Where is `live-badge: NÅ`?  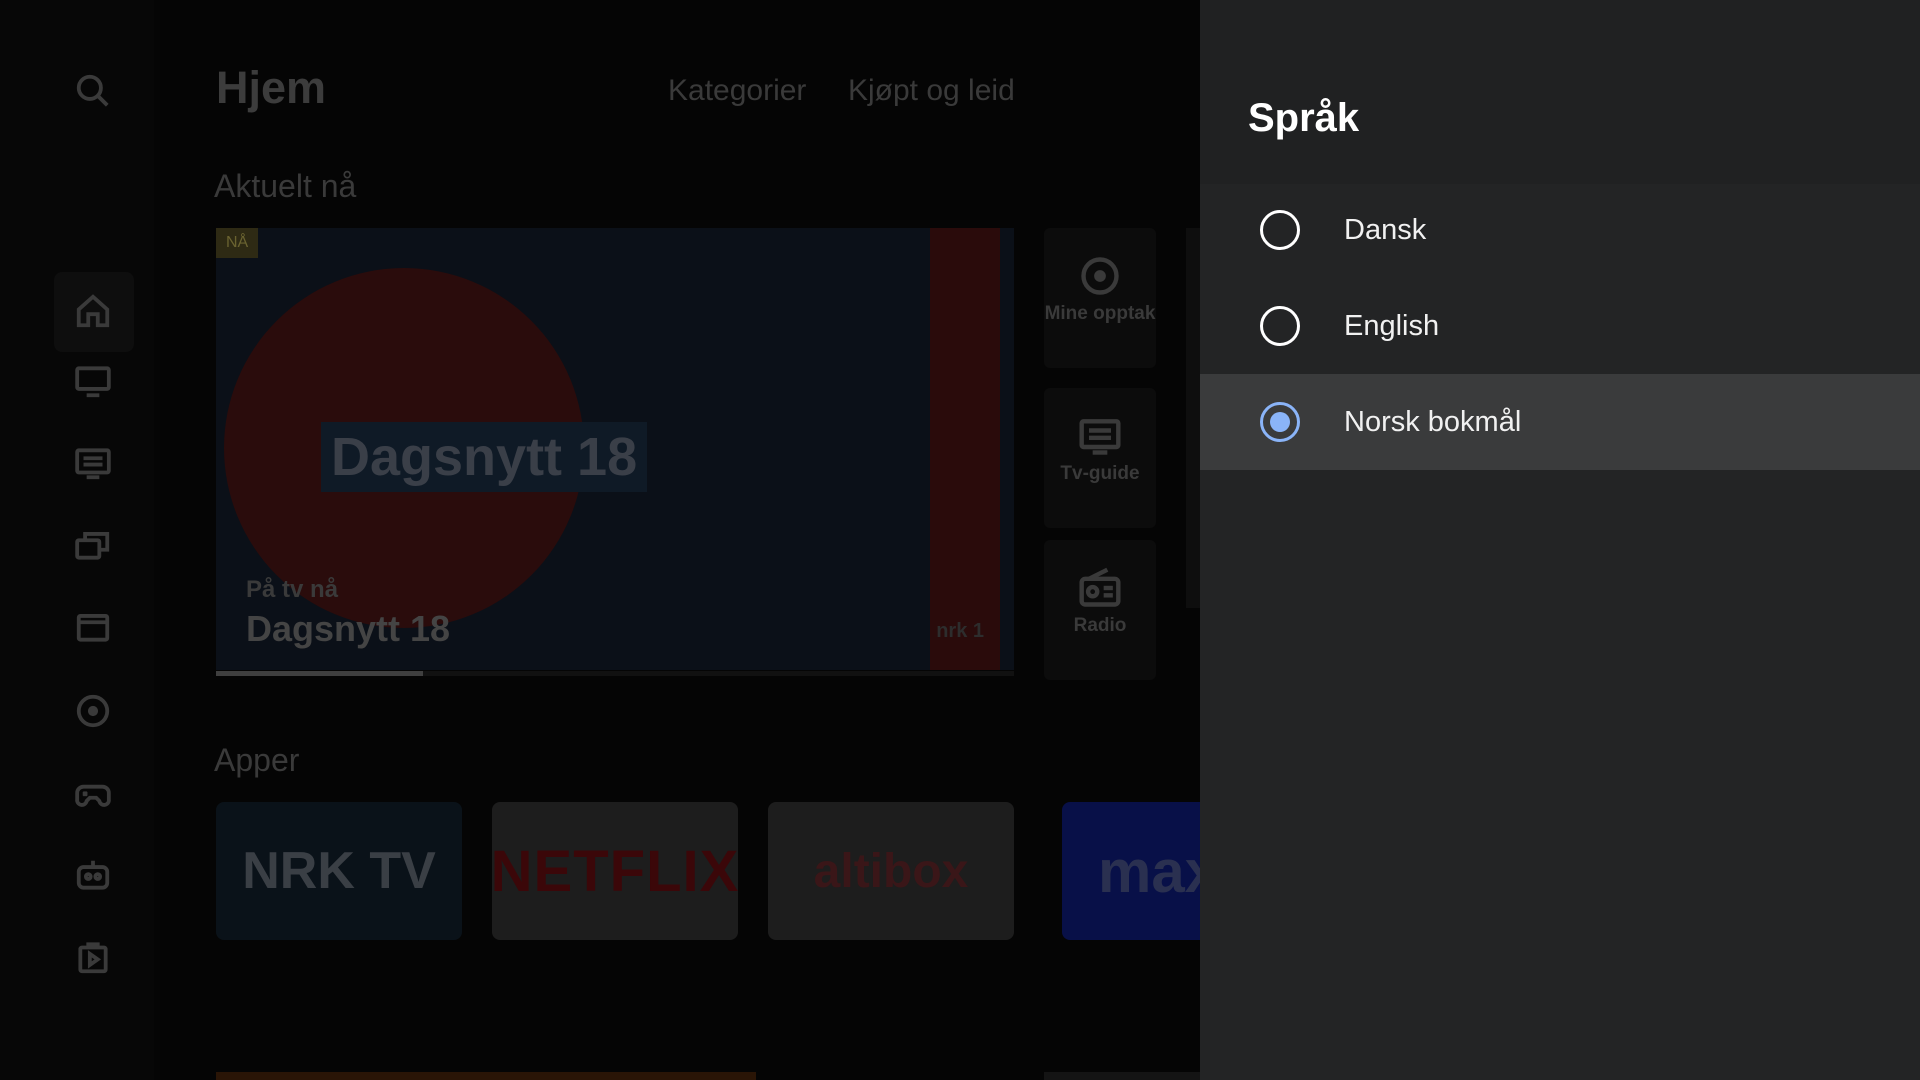 live-badge: NÅ is located at coordinates (237, 243).